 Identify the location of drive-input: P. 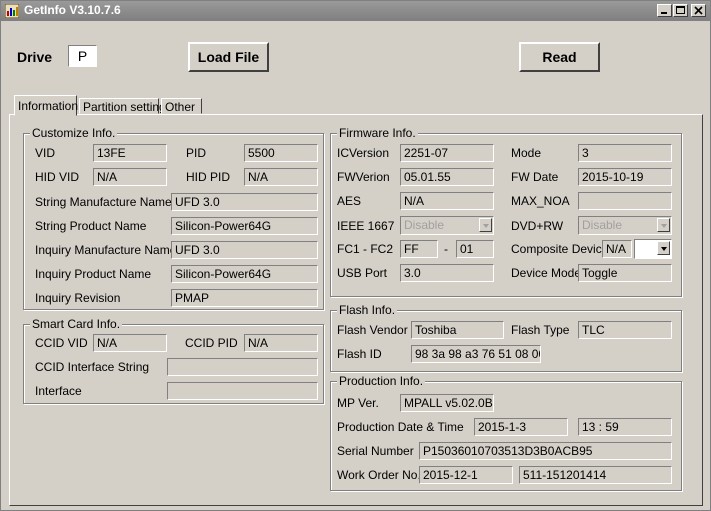
(82, 56).